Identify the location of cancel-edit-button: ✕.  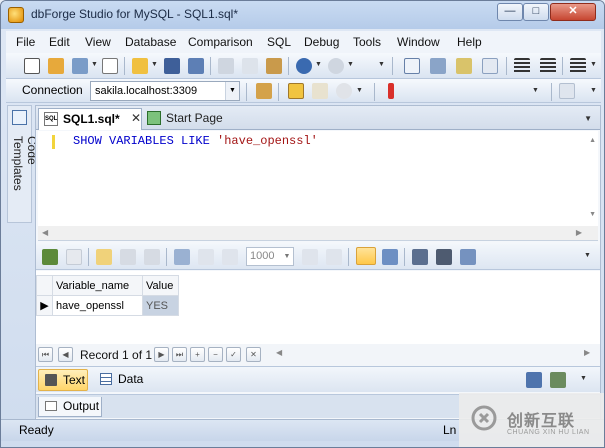
(253, 354).